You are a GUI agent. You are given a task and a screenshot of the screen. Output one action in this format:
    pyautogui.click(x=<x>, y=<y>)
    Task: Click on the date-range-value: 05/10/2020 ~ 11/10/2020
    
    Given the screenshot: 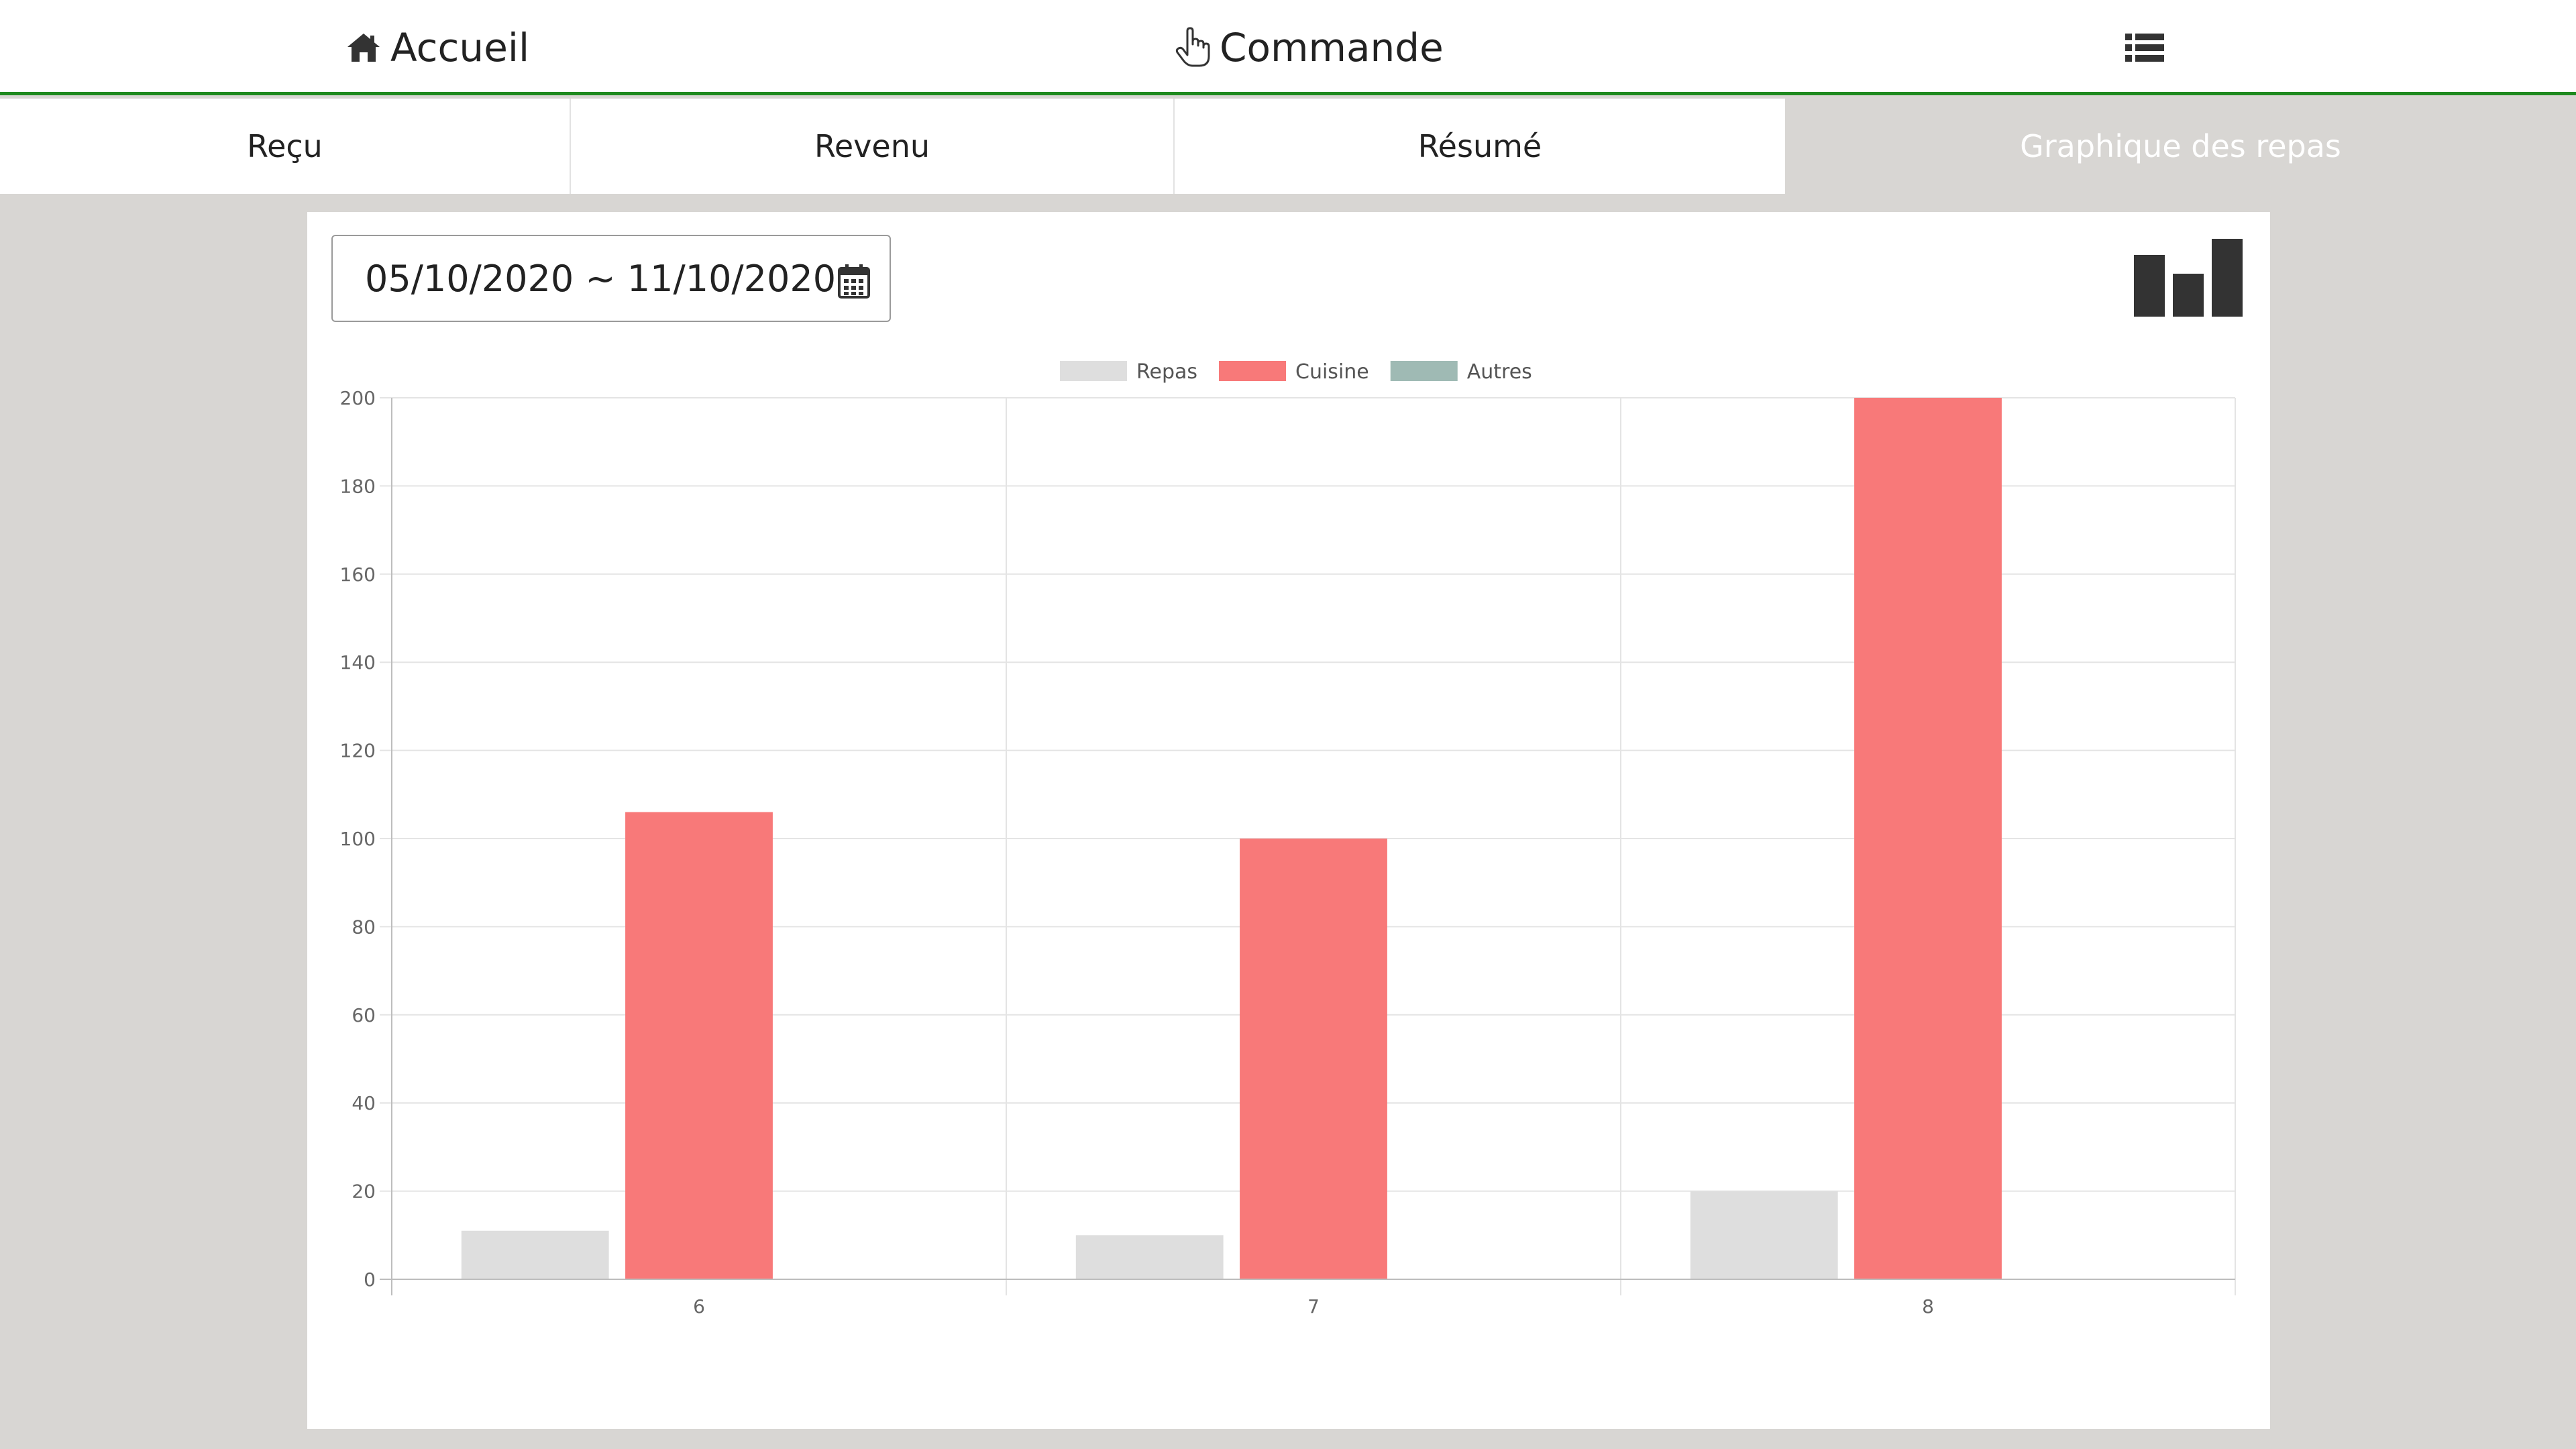 What is the action you would take?
    pyautogui.click(x=601, y=278)
    